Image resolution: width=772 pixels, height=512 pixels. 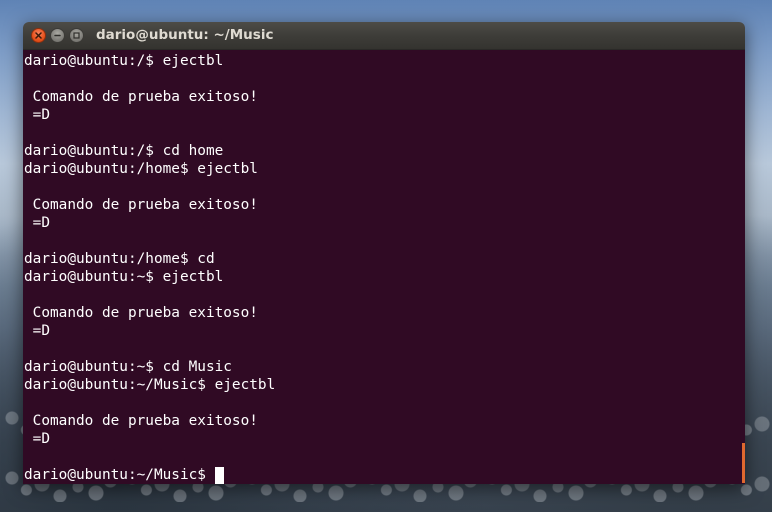 I want to click on close-button, so click(x=38, y=35).